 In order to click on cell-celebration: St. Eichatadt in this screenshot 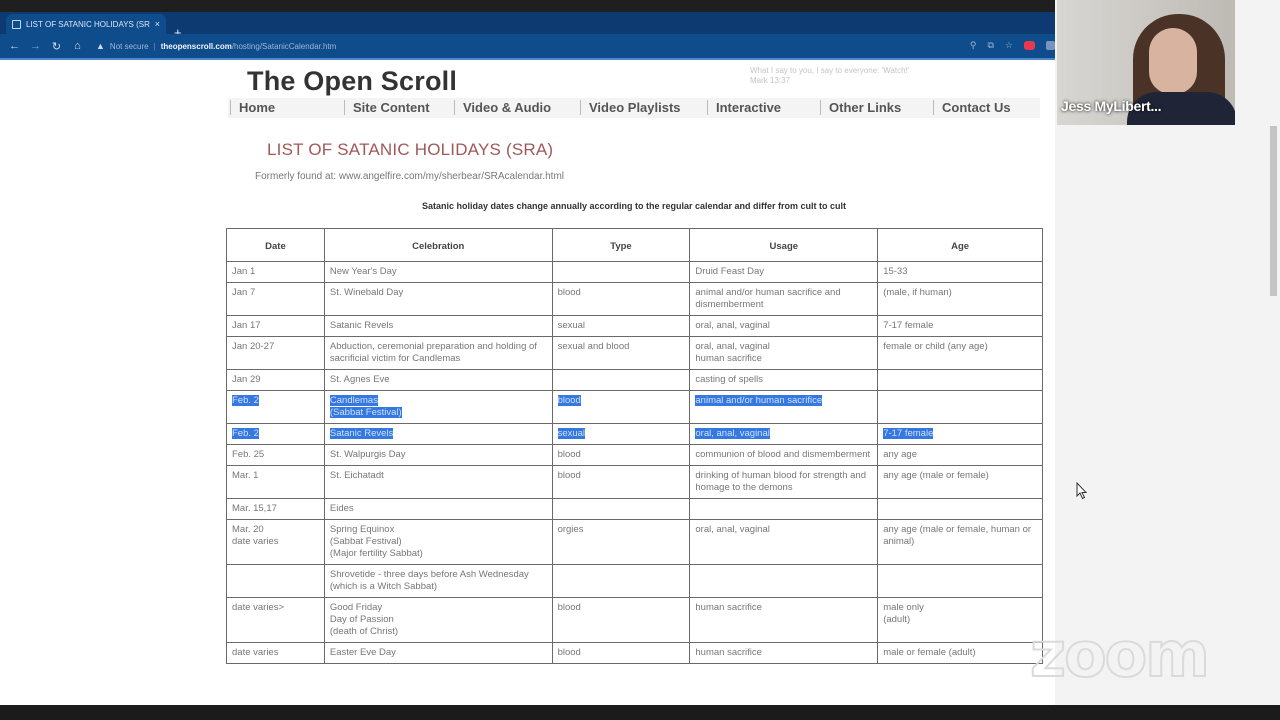, I will do `click(438, 482)`.